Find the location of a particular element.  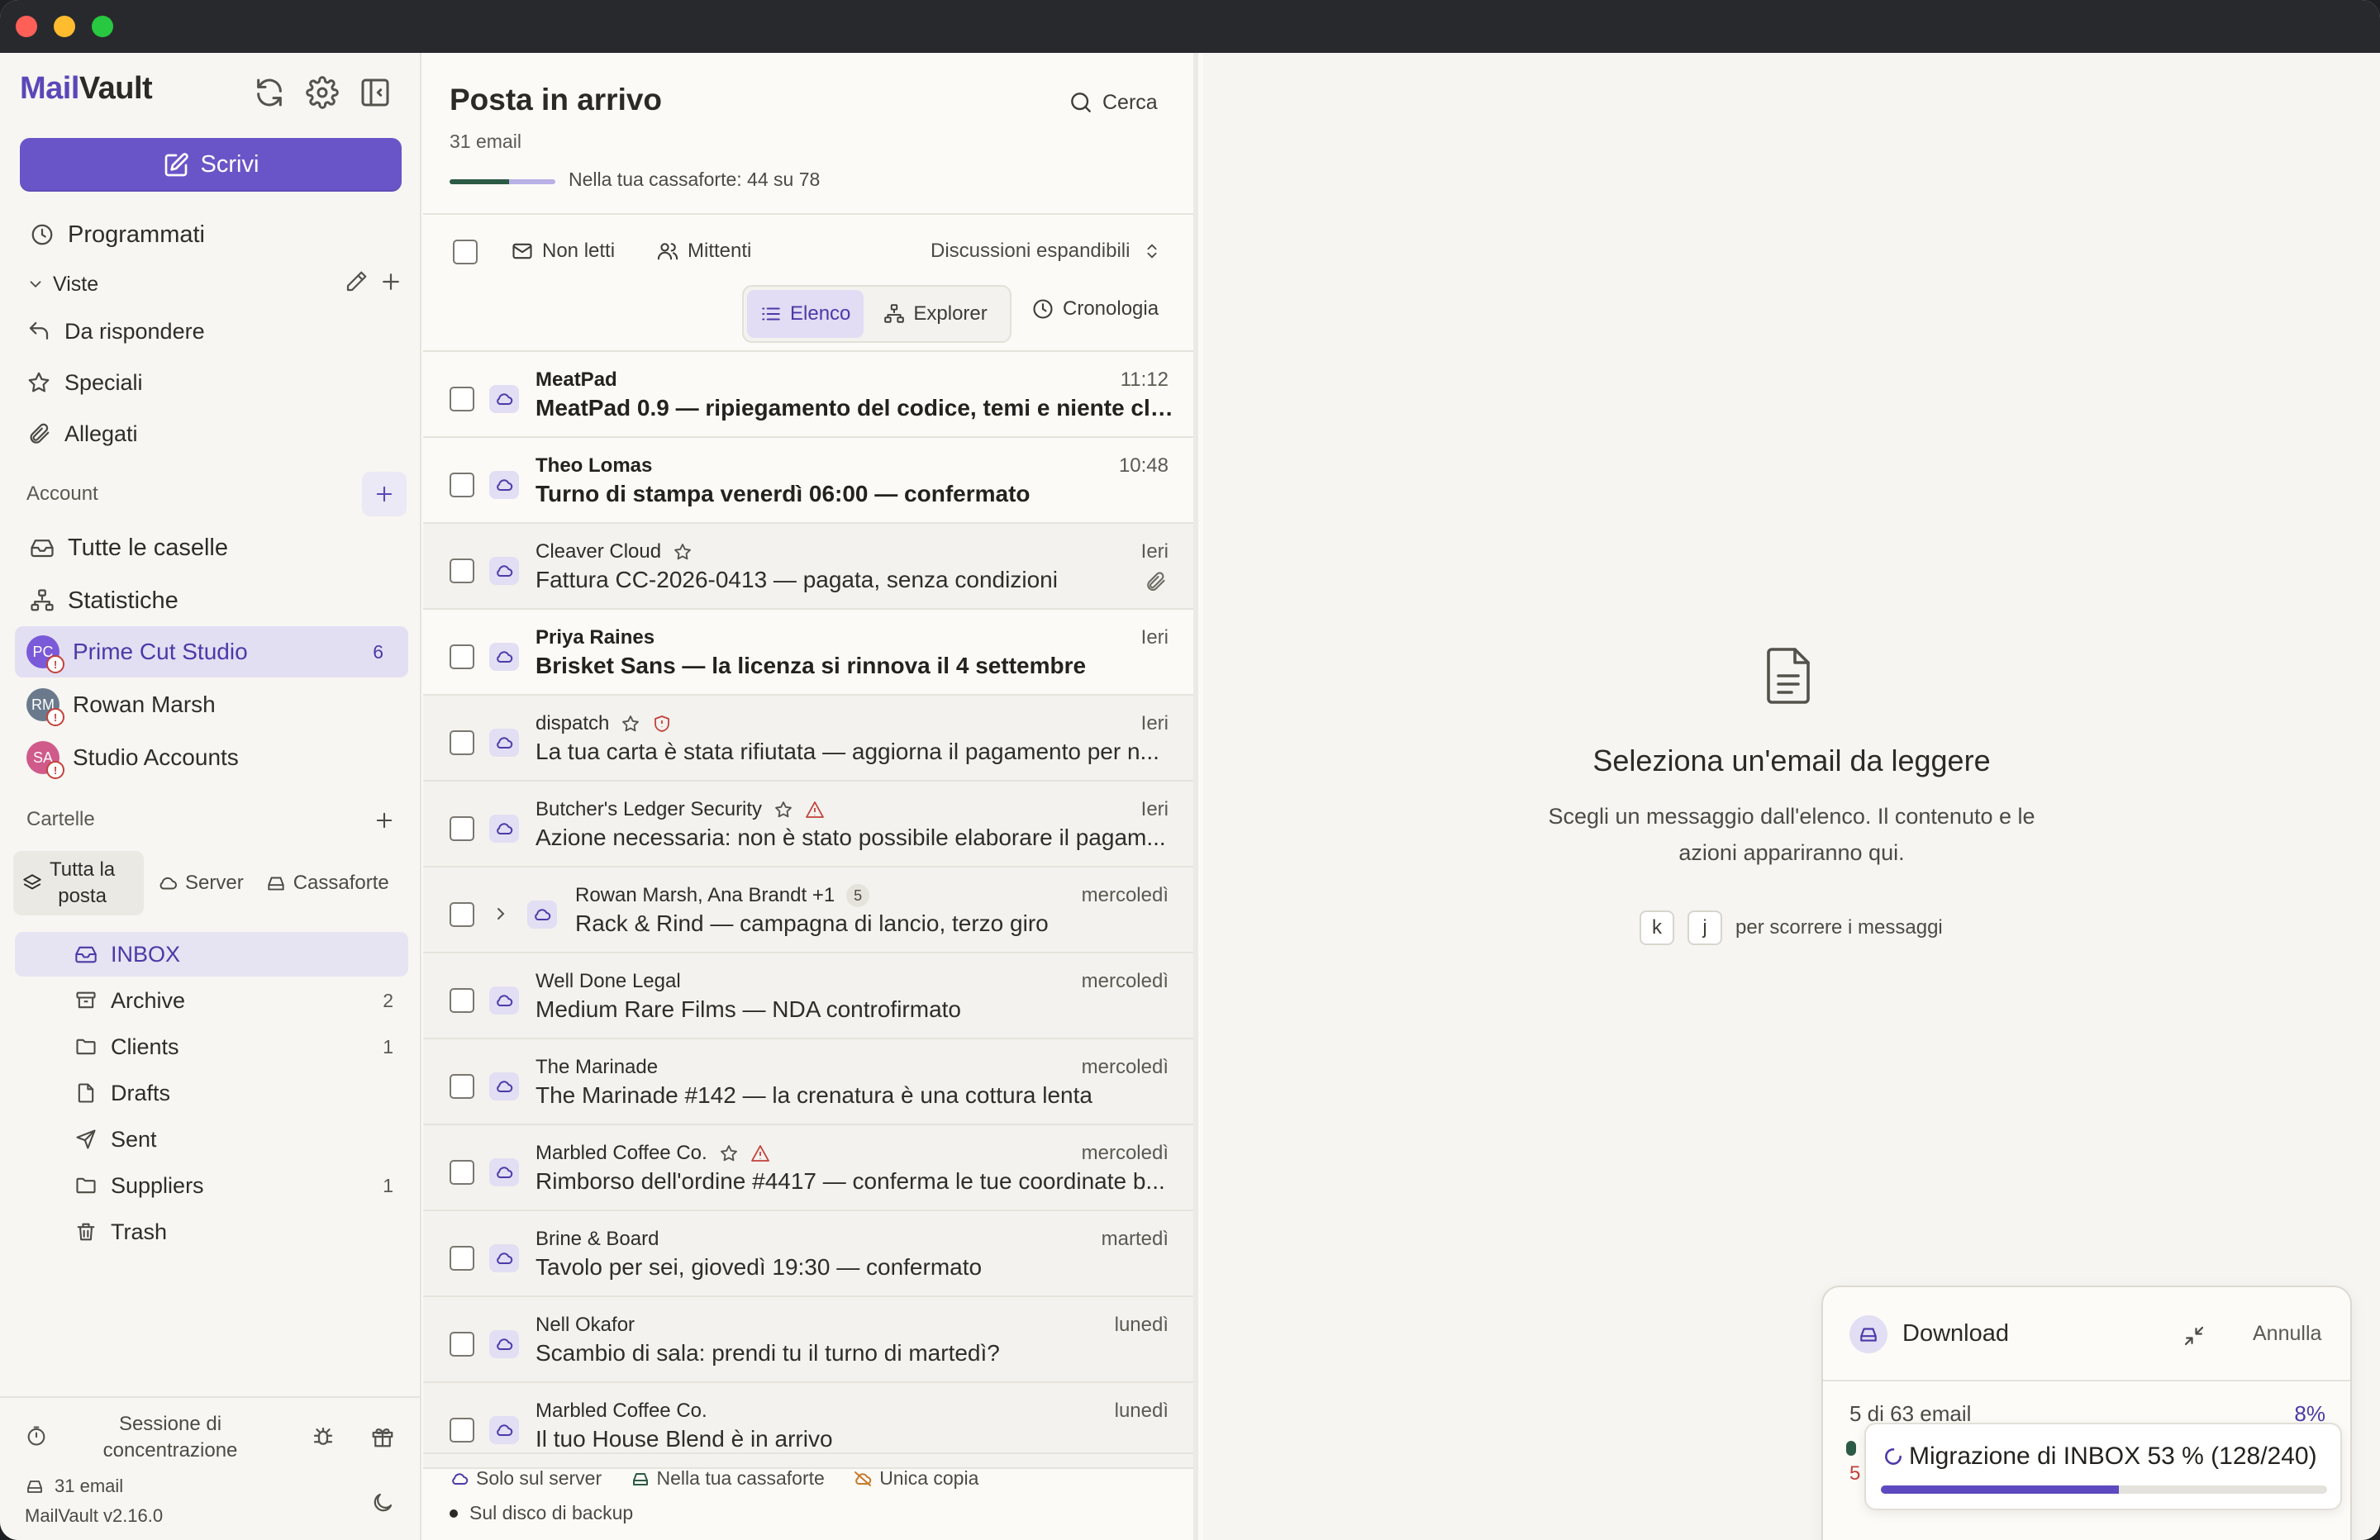

account-prime-cut-studio: PC ! Prime Cut Studio 6 is located at coordinates (211, 651).